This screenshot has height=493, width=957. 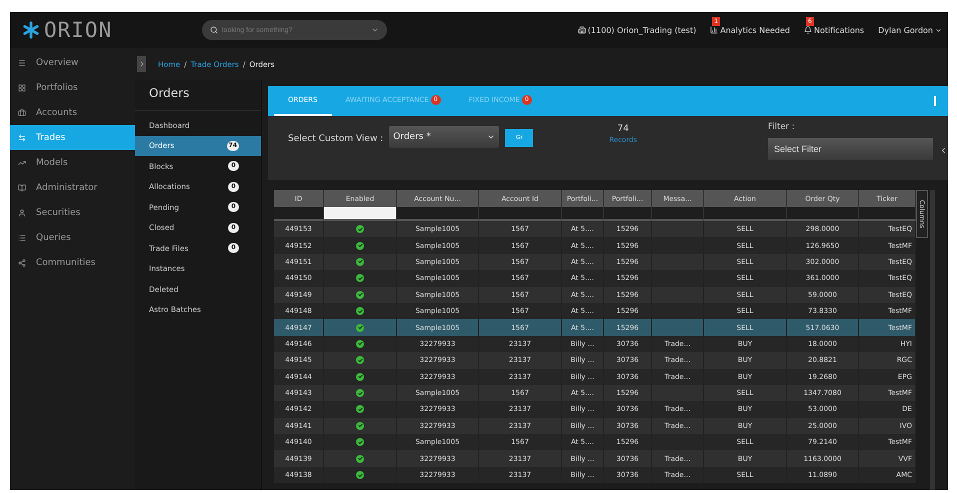 What do you see at coordinates (72, 237) in the screenshot?
I see `nav-item: Queries` at bounding box center [72, 237].